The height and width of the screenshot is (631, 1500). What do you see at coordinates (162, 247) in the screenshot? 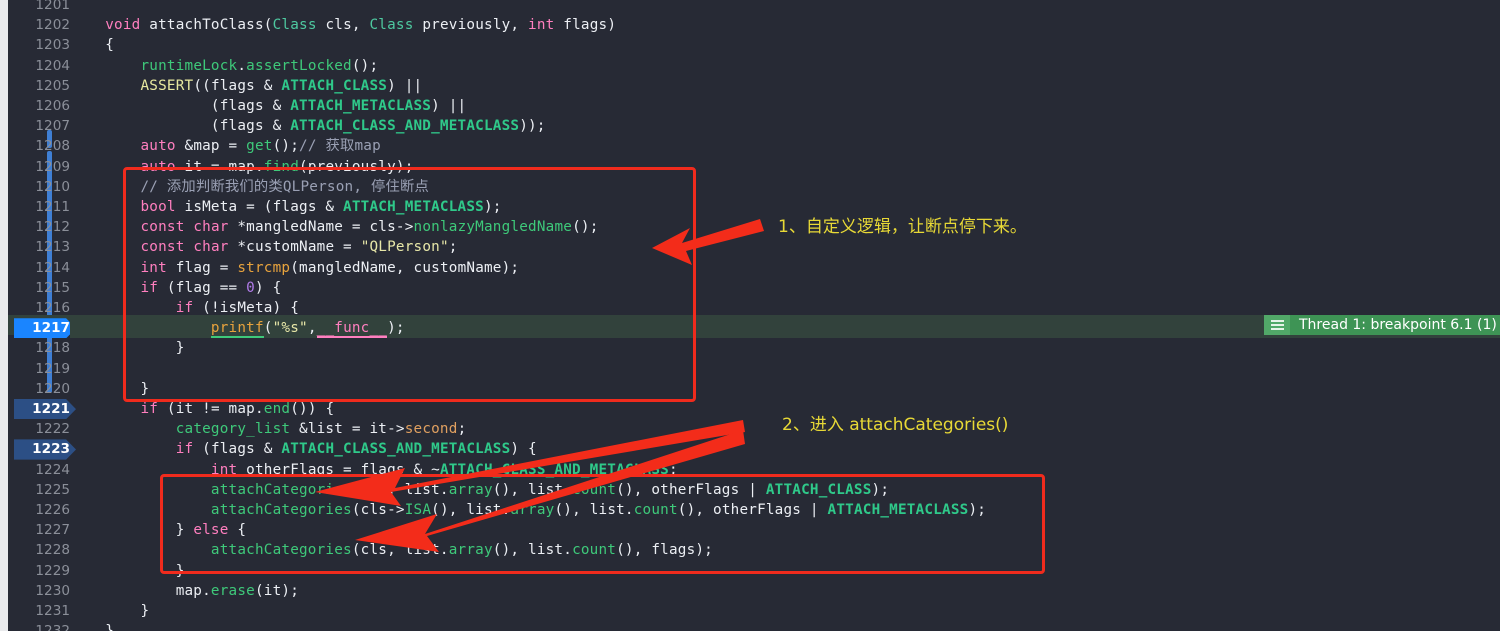
I see `code-token: const` at bounding box center [162, 247].